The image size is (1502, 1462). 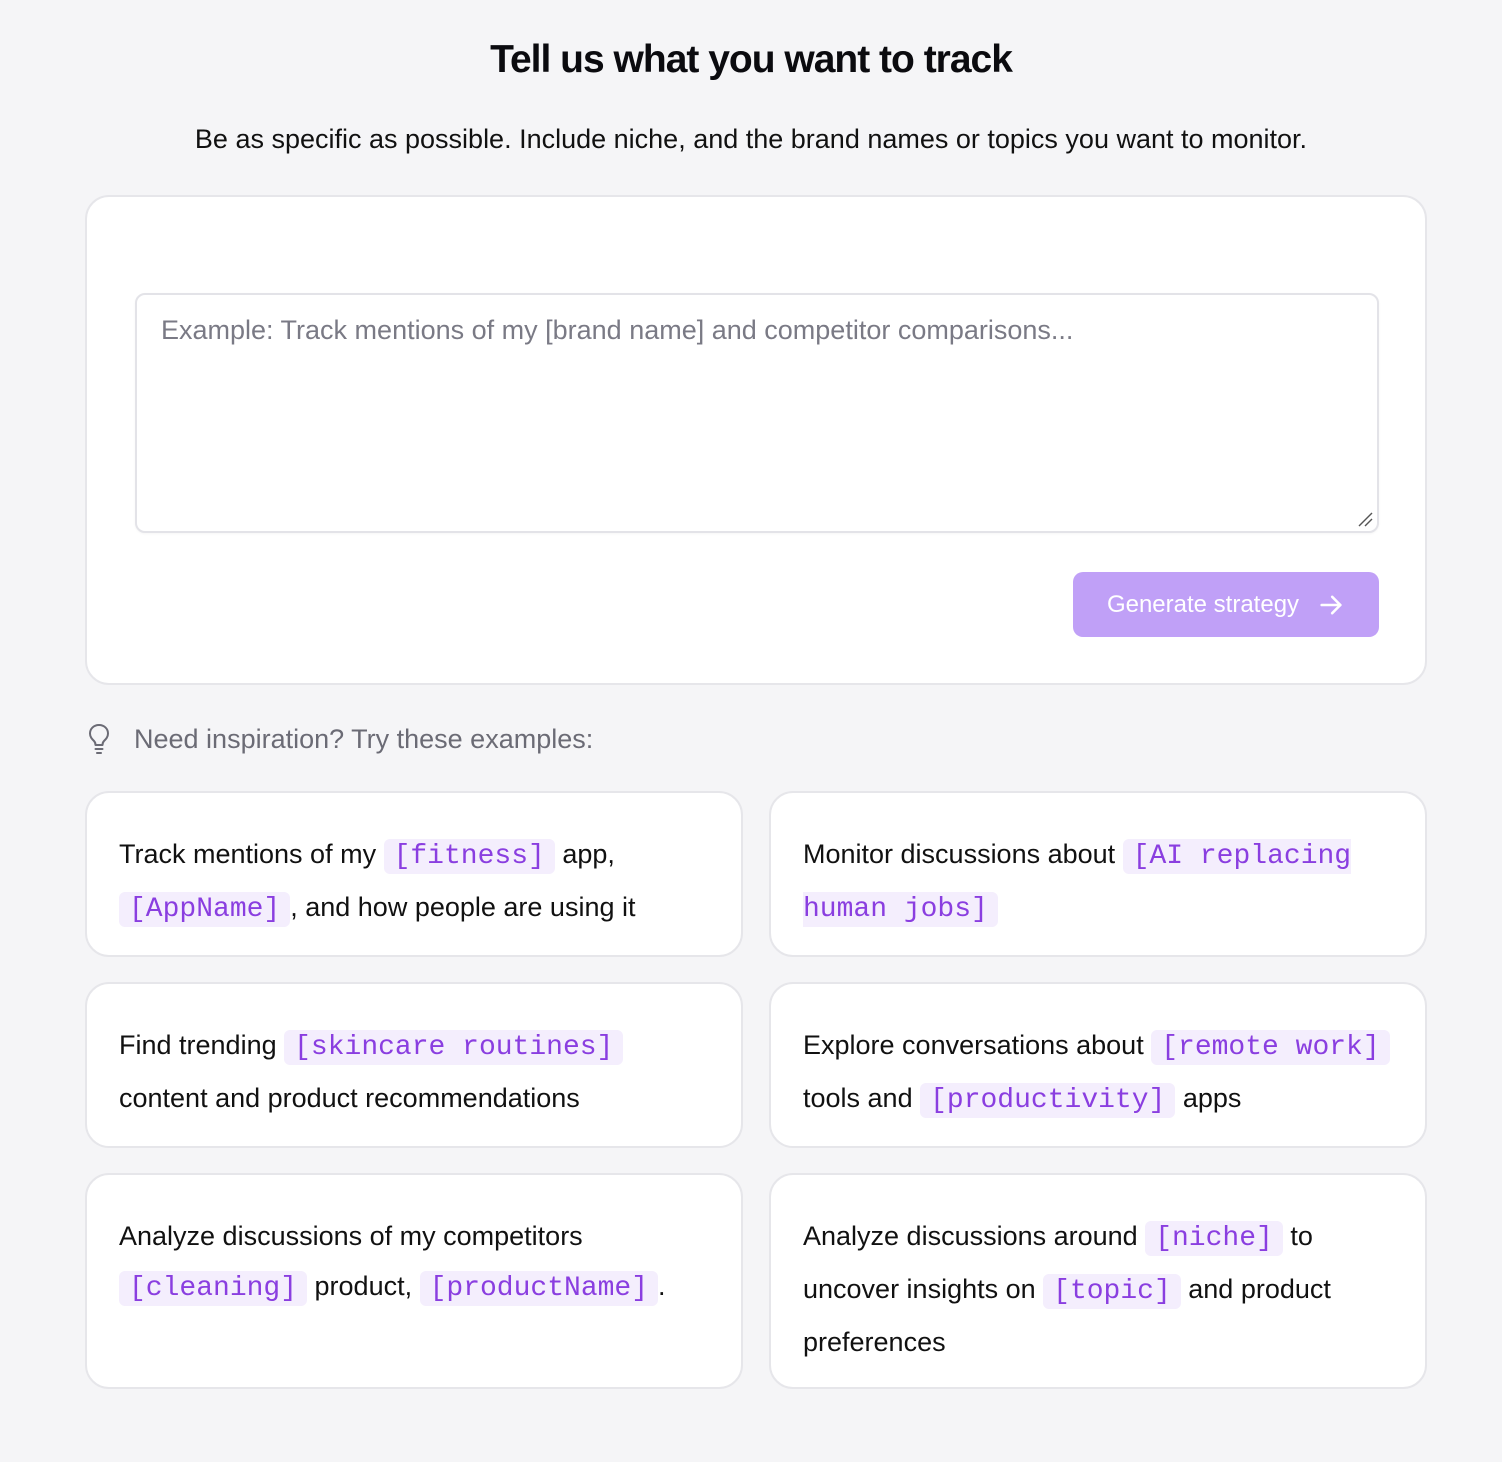 I want to click on example-text-segment: Monitor discussions about, so click(x=963, y=854).